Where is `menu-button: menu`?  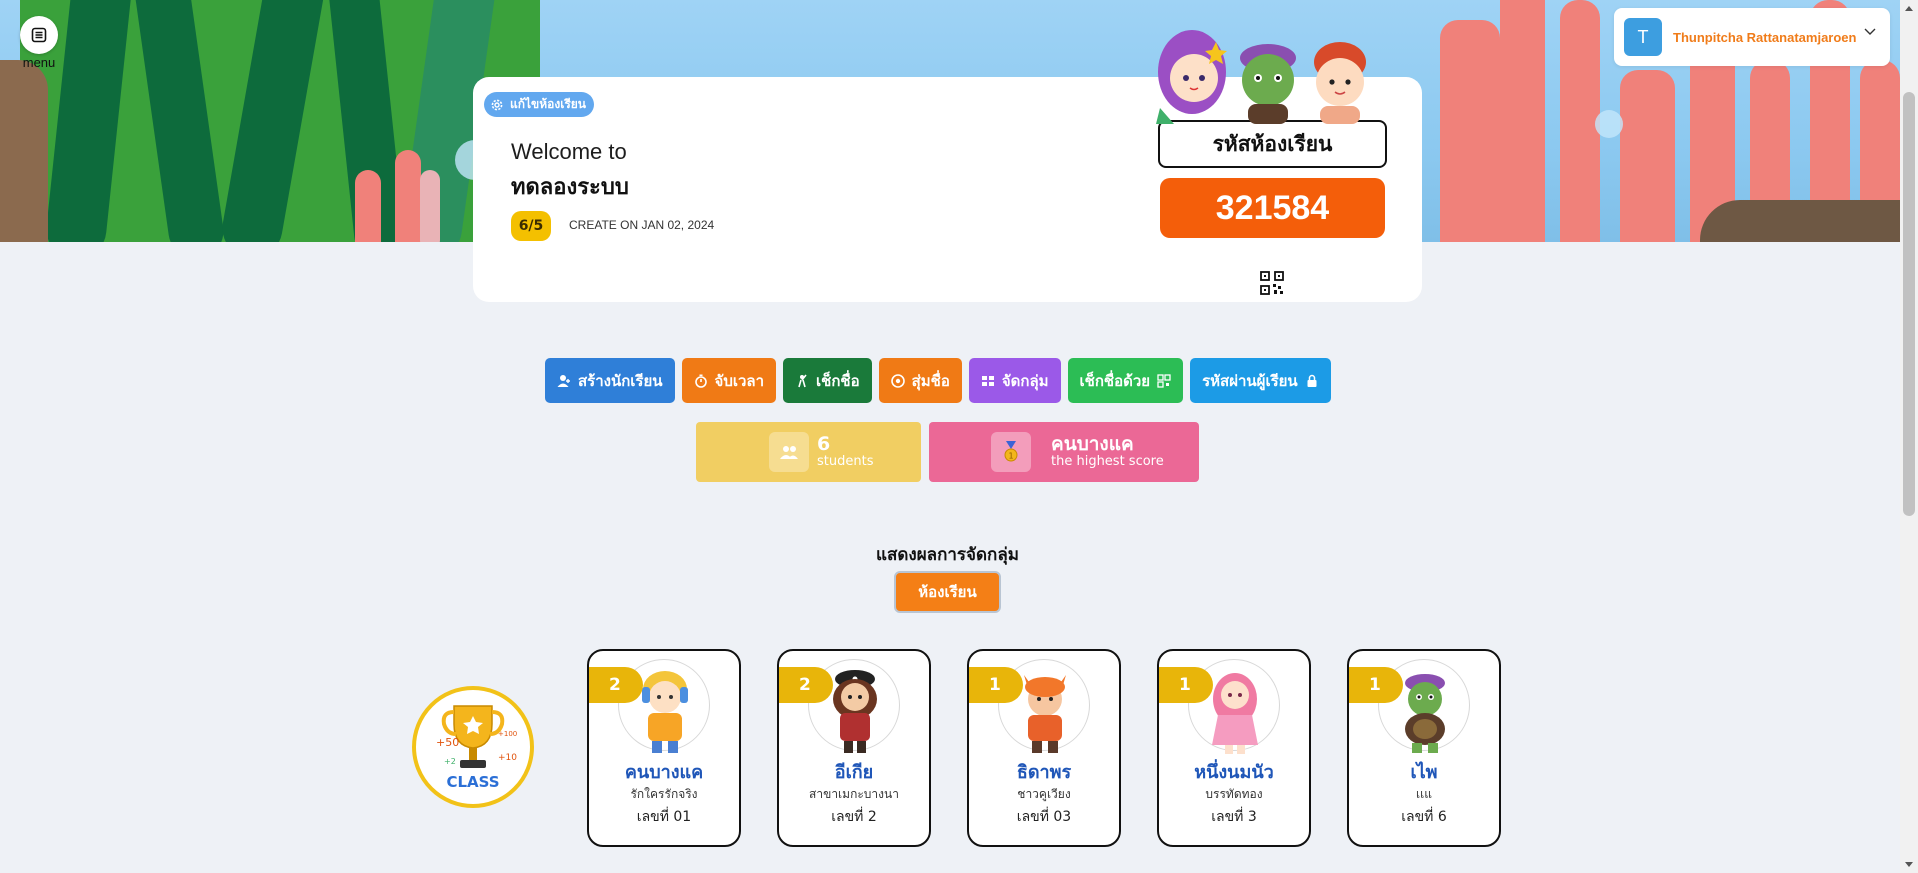
menu-button: menu is located at coordinates (39, 43).